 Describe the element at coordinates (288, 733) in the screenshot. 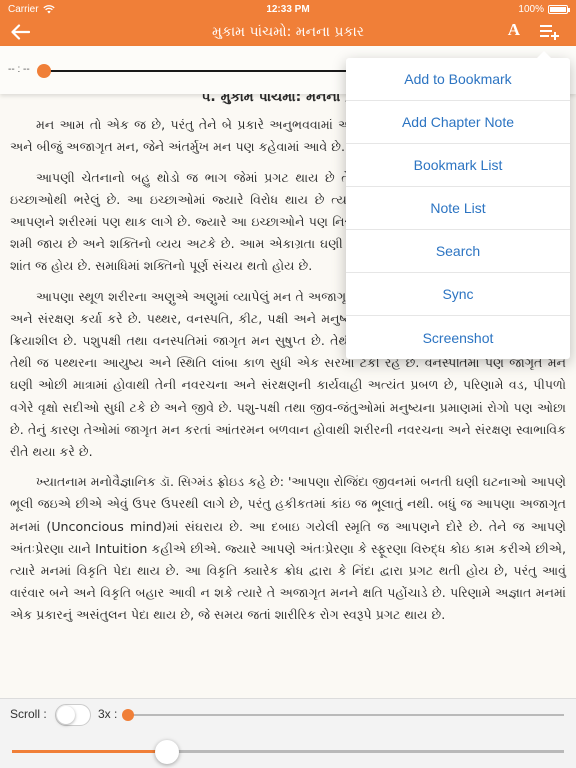

I see `bottom-controls: Scroll : 3x :` at that location.